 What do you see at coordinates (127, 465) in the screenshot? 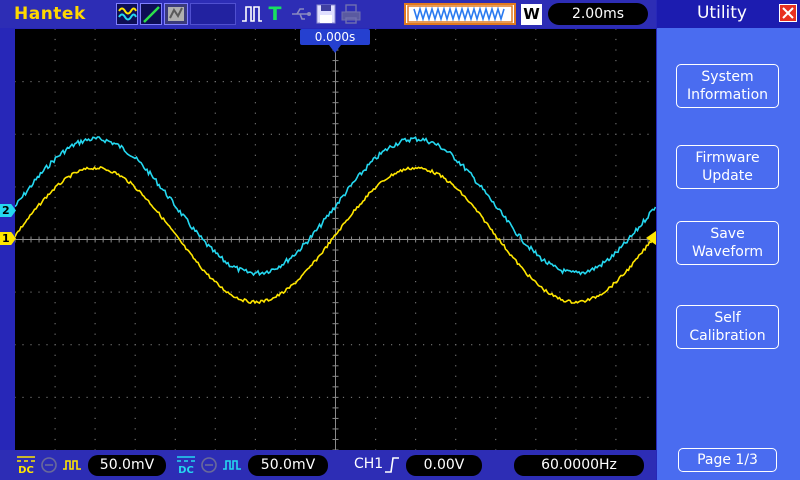
I see `ch1-scale: 50.0mV` at bounding box center [127, 465].